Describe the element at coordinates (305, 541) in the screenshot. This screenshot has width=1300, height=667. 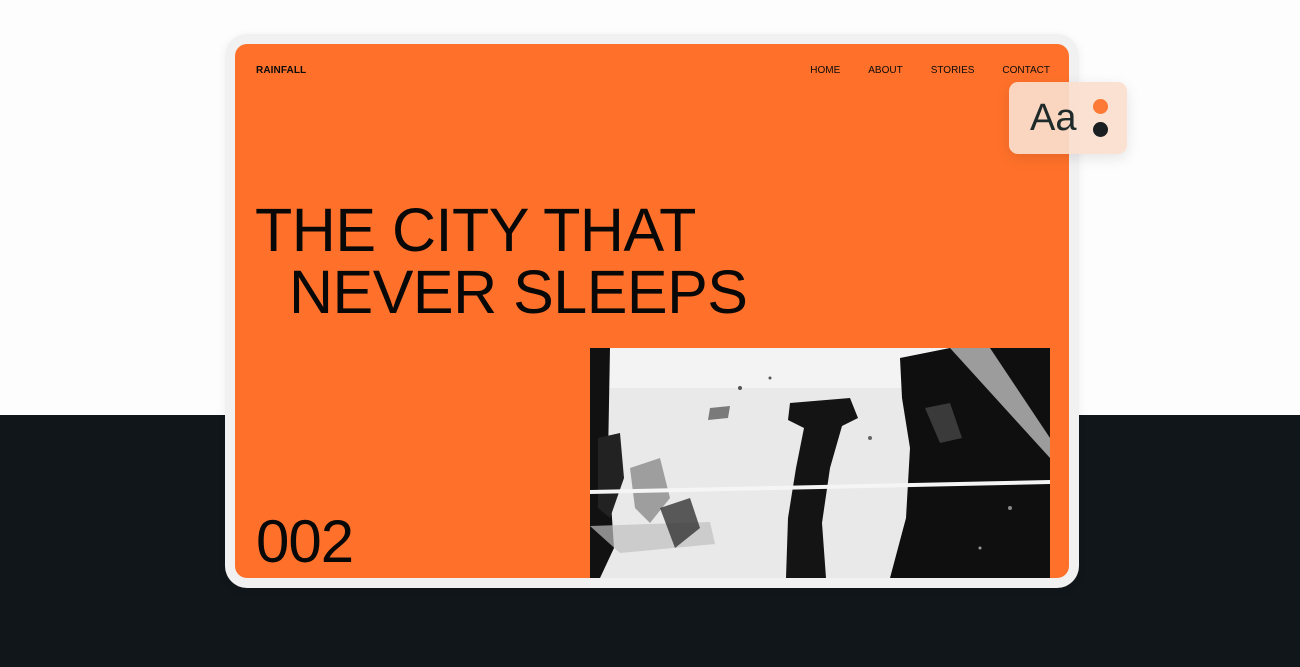
I see `issue-number: 002` at that location.